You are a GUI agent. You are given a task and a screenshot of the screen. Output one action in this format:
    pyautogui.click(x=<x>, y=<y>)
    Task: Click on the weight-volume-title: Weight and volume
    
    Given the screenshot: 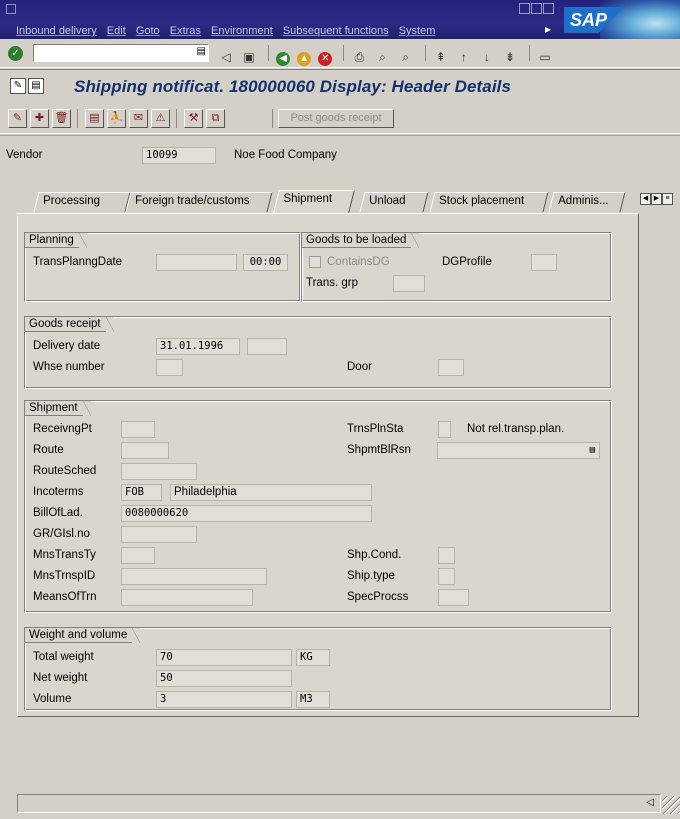 What is the action you would take?
    pyautogui.click(x=83, y=635)
    